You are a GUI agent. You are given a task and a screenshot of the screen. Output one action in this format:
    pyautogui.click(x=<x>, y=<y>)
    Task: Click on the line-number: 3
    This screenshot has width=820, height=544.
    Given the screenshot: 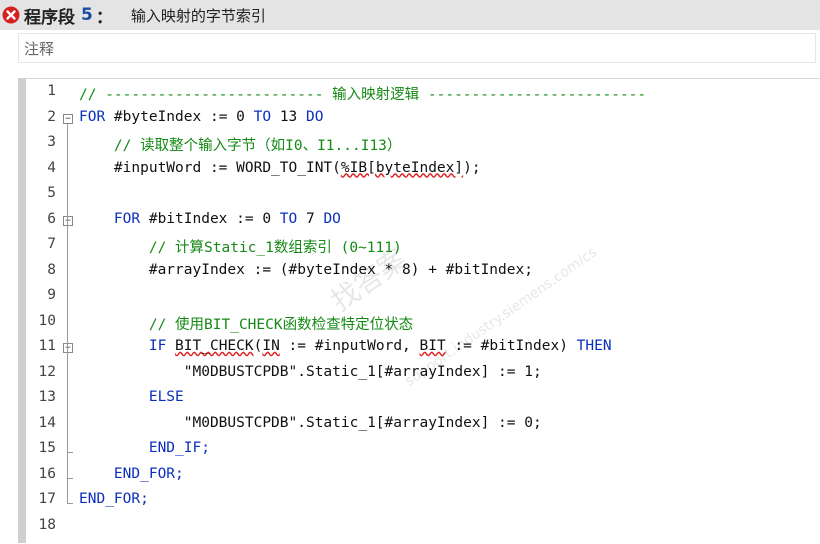 What is the action you would take?
    pyautogui.click(x=51, y=142)
    